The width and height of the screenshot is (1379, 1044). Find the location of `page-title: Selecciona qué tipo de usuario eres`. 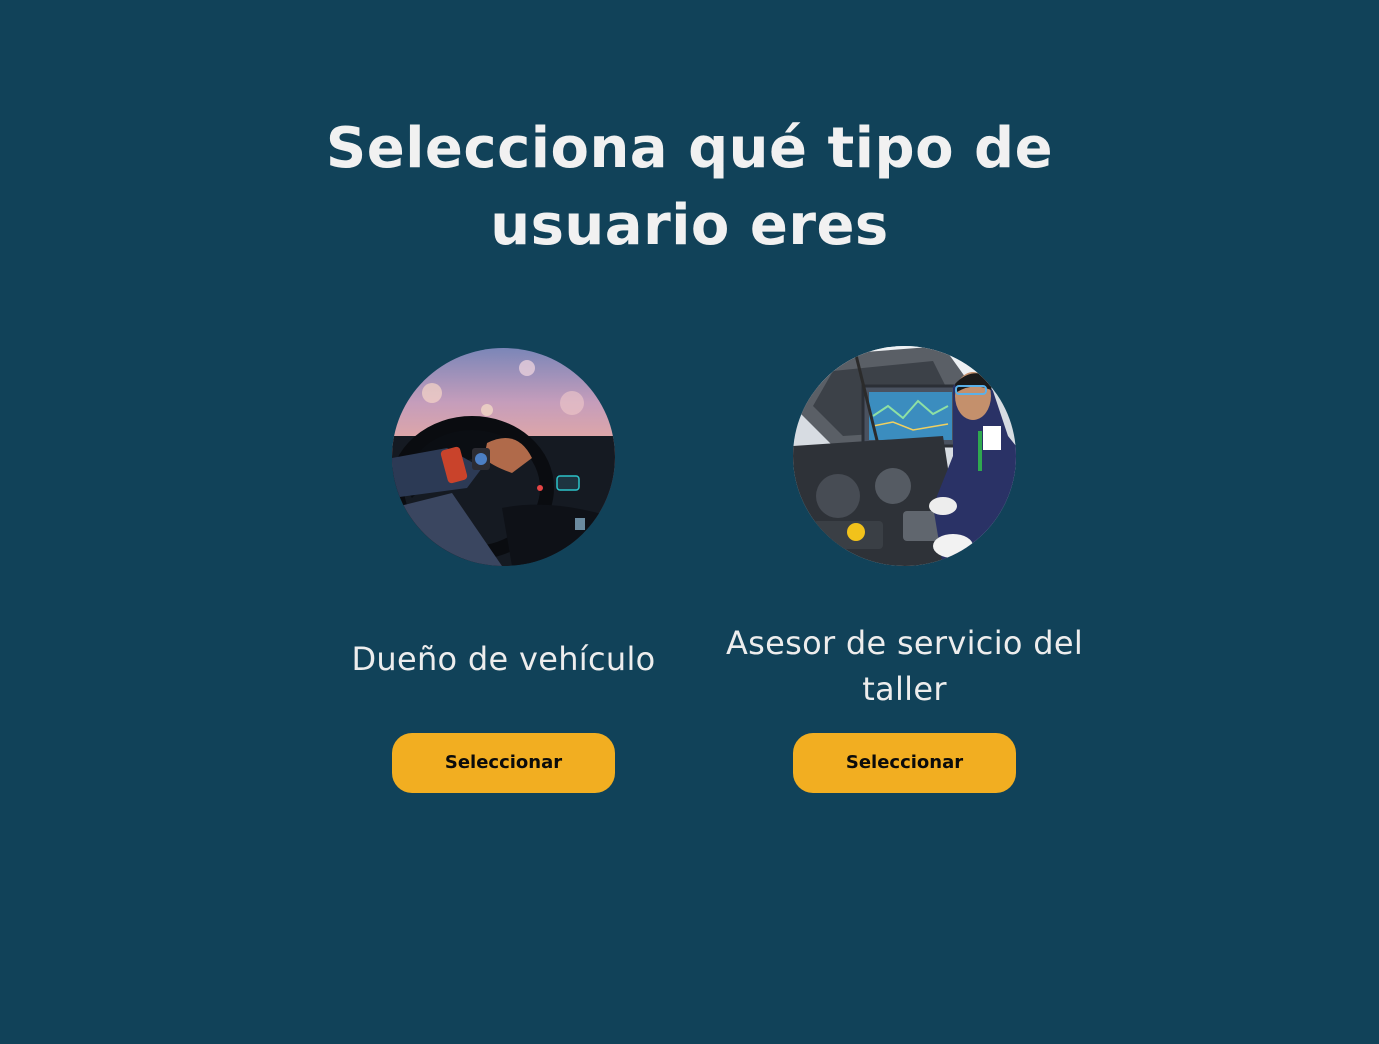

page-title: Selecciona qué tipo de usuario eres is located at coordinates (689, 187).